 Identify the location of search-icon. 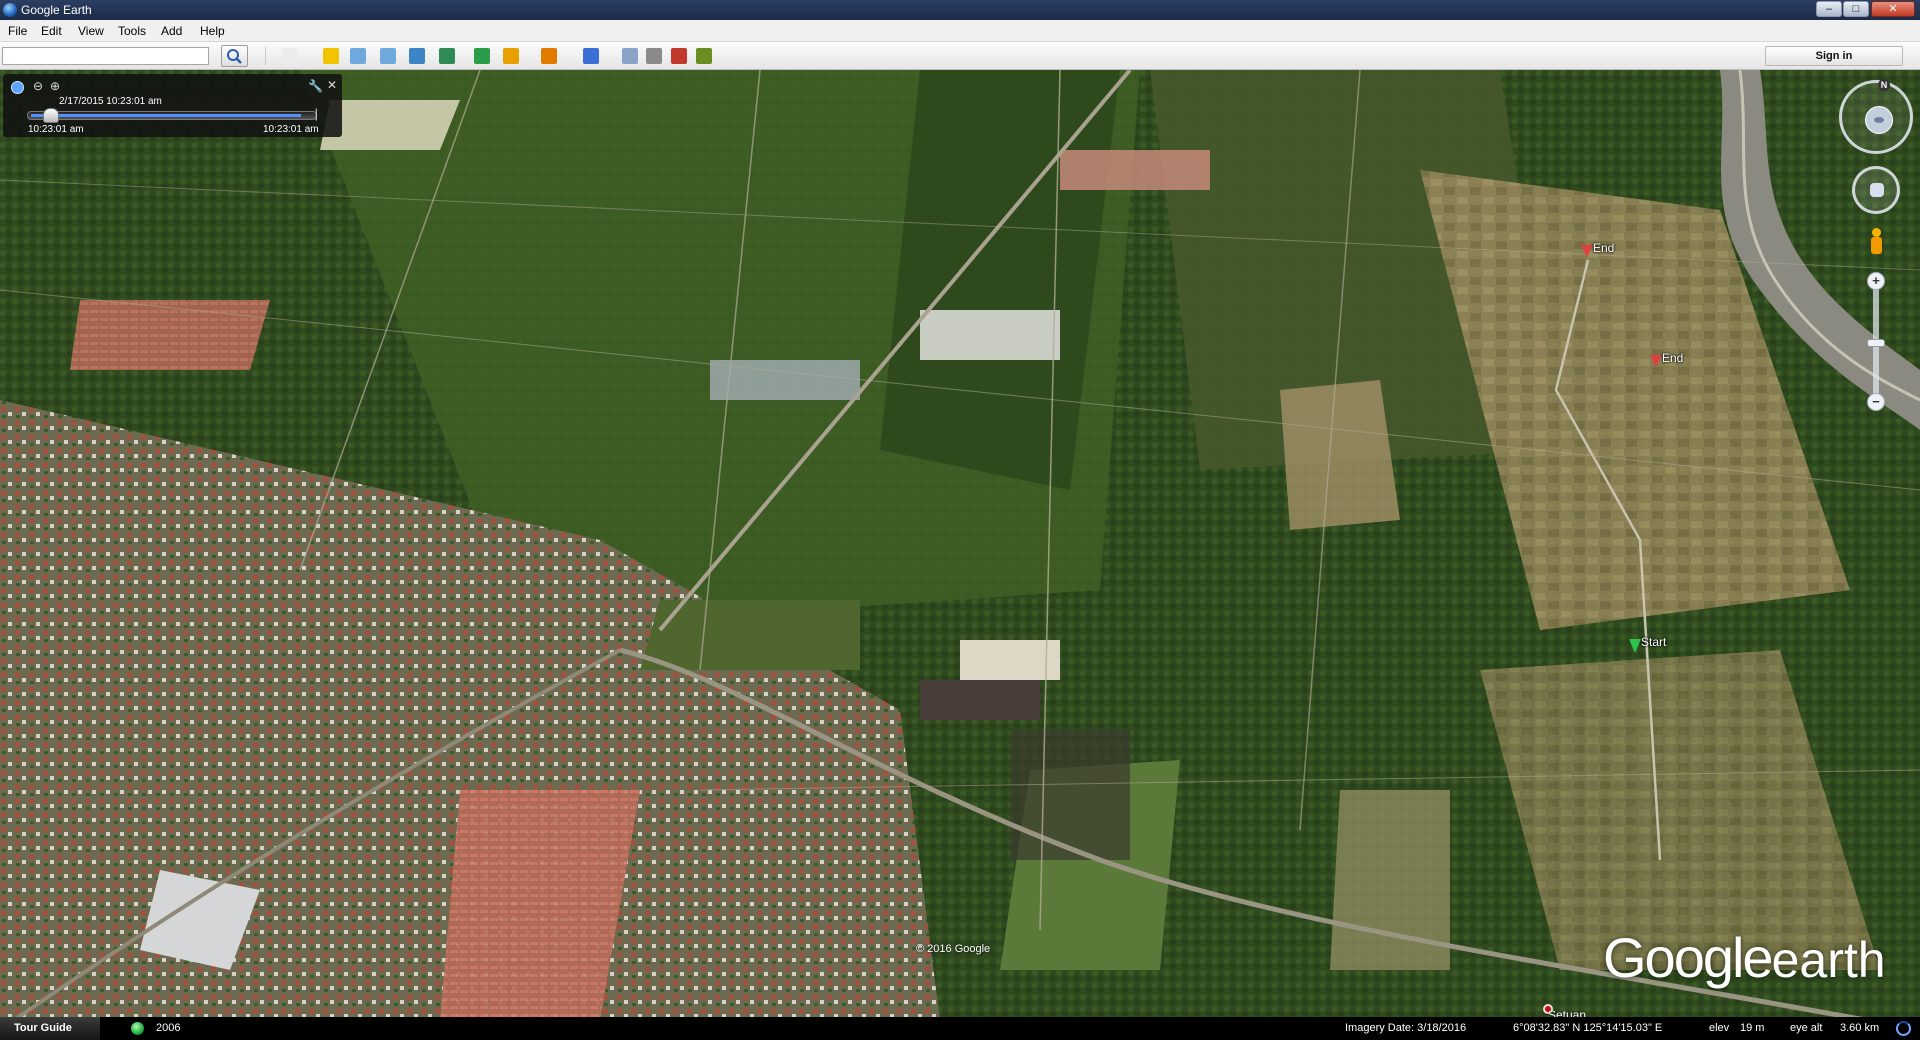
(234, 56).